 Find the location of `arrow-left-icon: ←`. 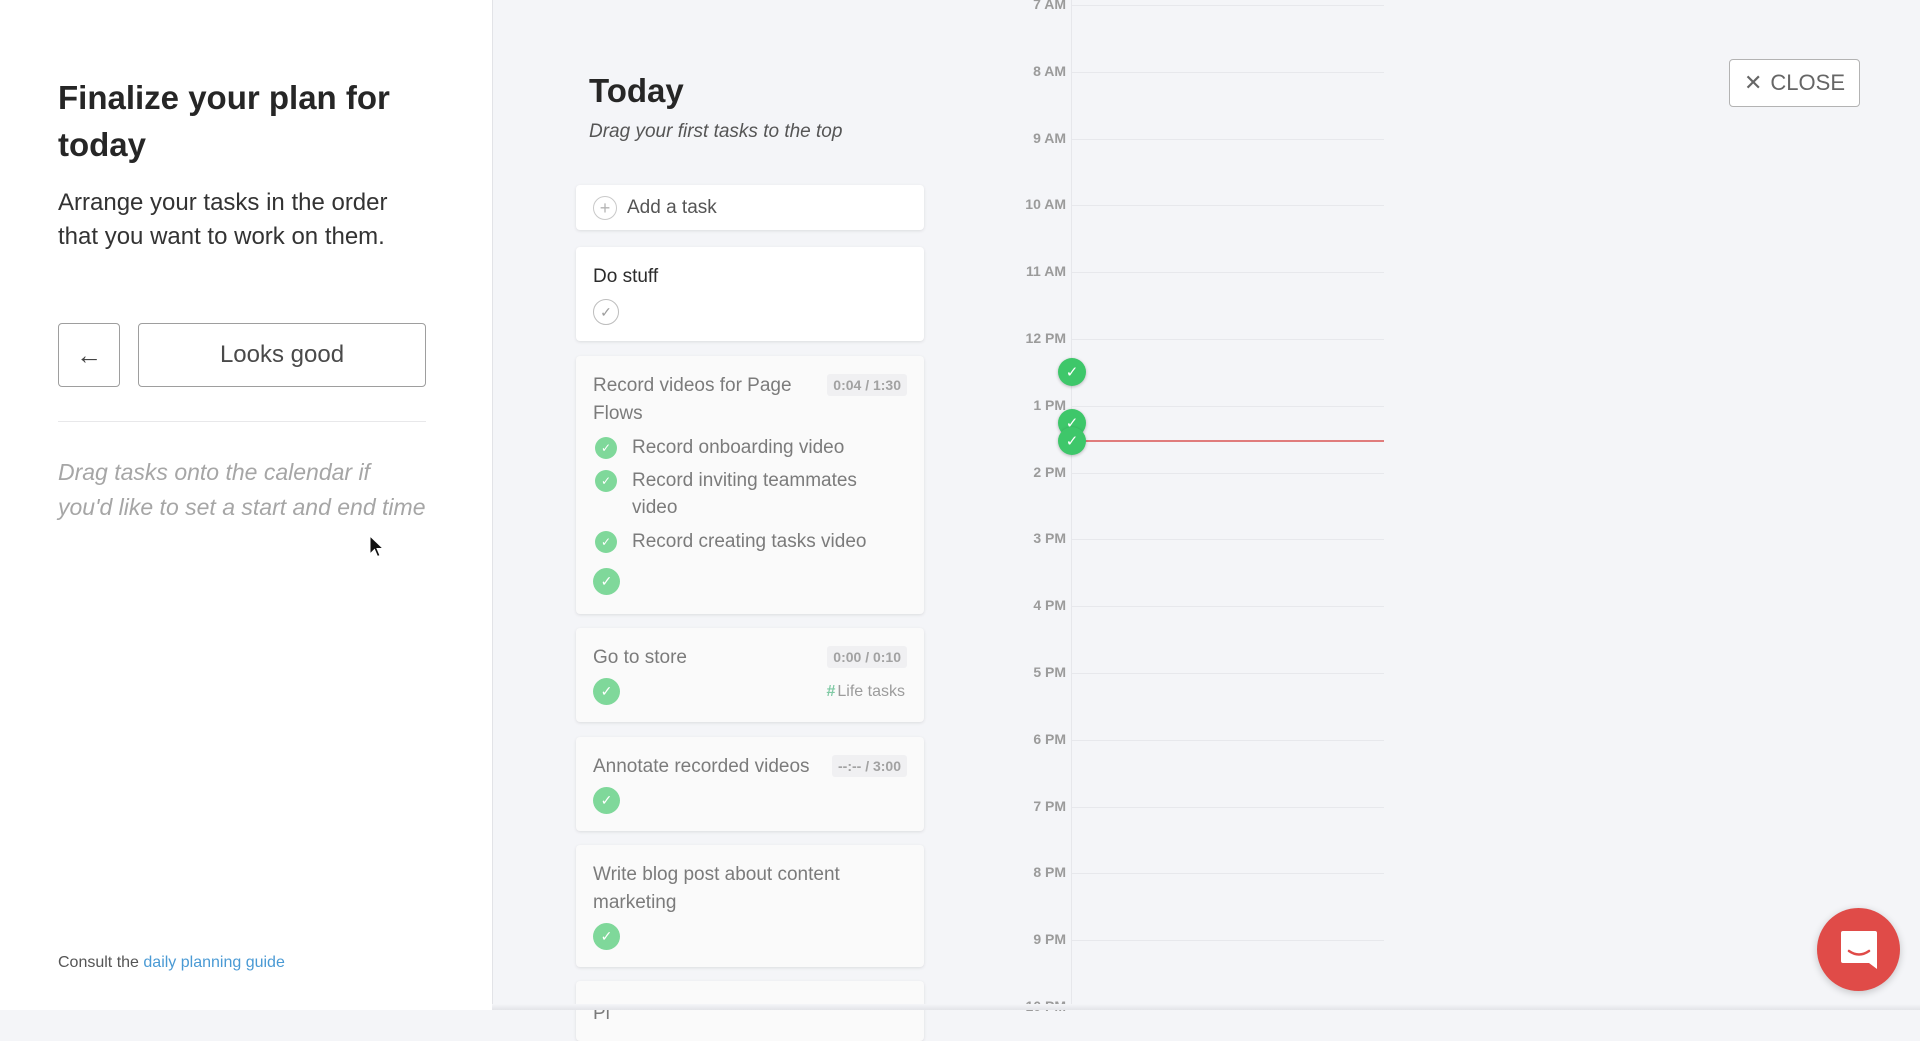

arrow-left-icon: ← is located at coordinates (89, 354).